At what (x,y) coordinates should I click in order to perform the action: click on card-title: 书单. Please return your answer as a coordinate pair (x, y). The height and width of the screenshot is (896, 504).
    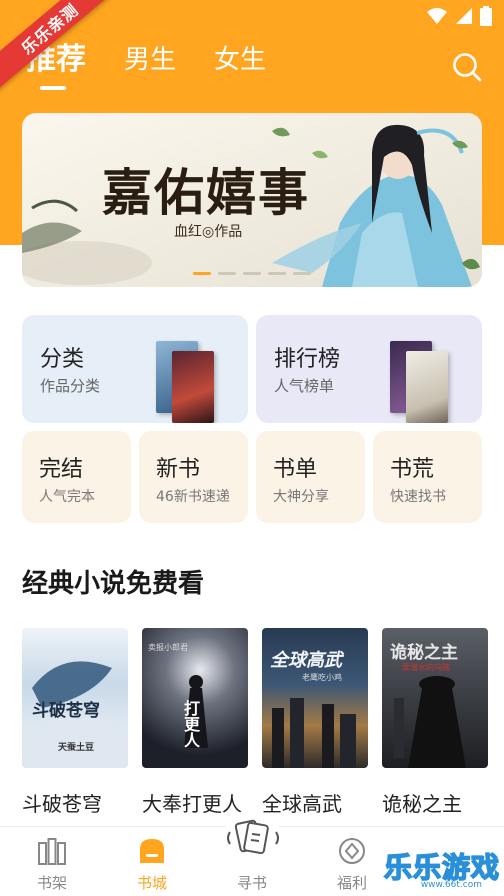
    Looking at the image, I should click on (295, 469).